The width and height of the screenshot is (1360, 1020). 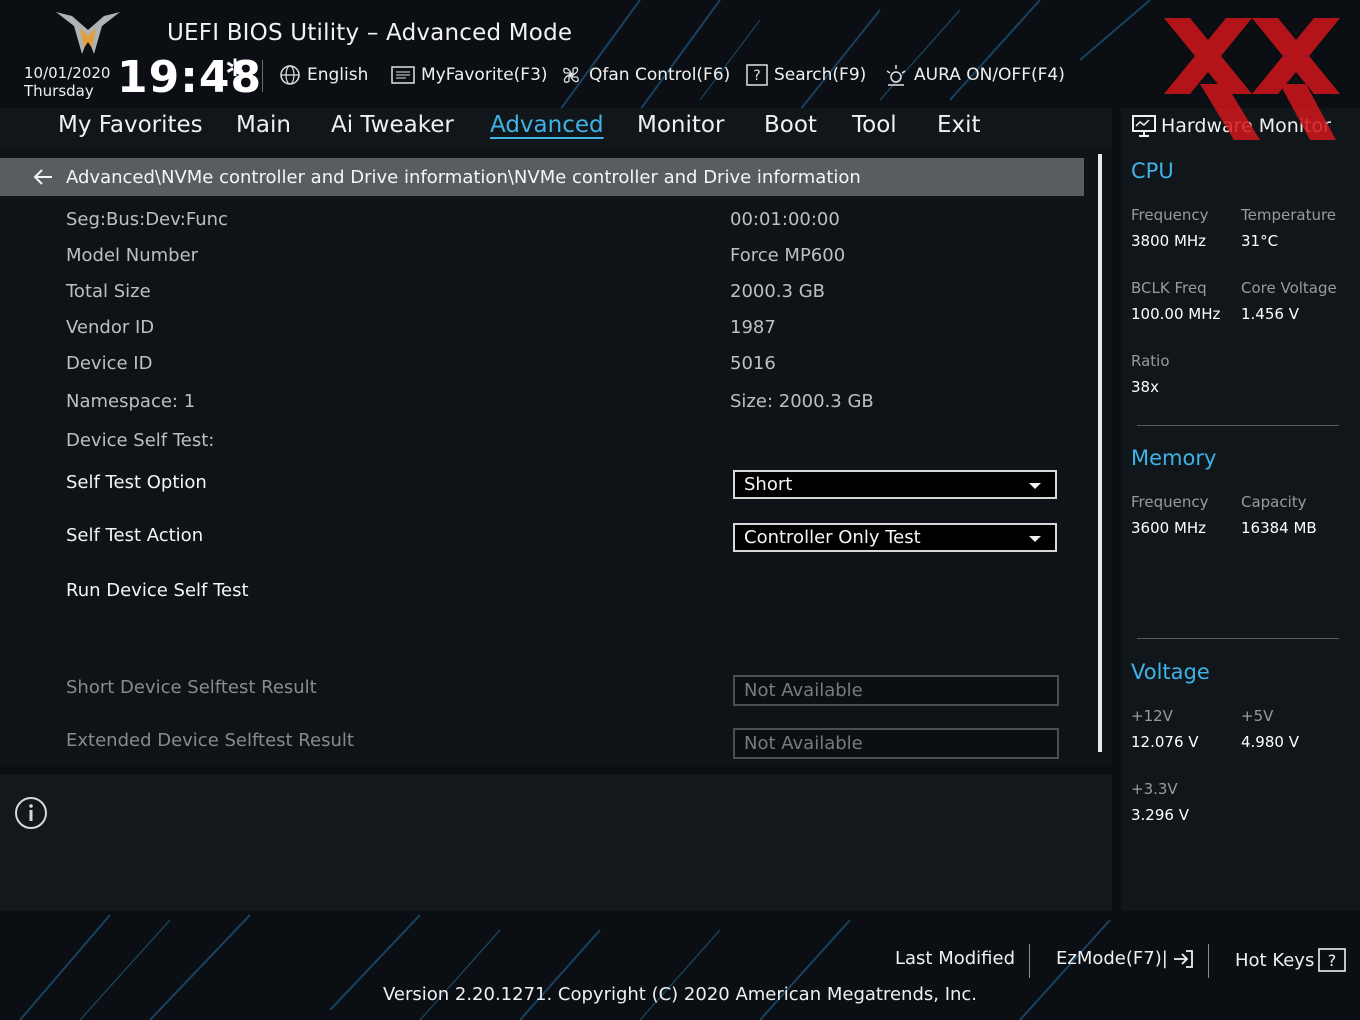 I want to click on weekday-text: Thursday, so click(x=59, y=91).